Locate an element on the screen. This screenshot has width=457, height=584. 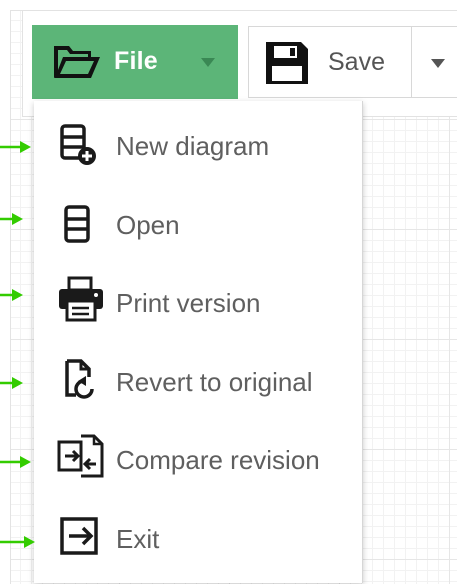
save-button: Save is located at coordinates (330, 62).